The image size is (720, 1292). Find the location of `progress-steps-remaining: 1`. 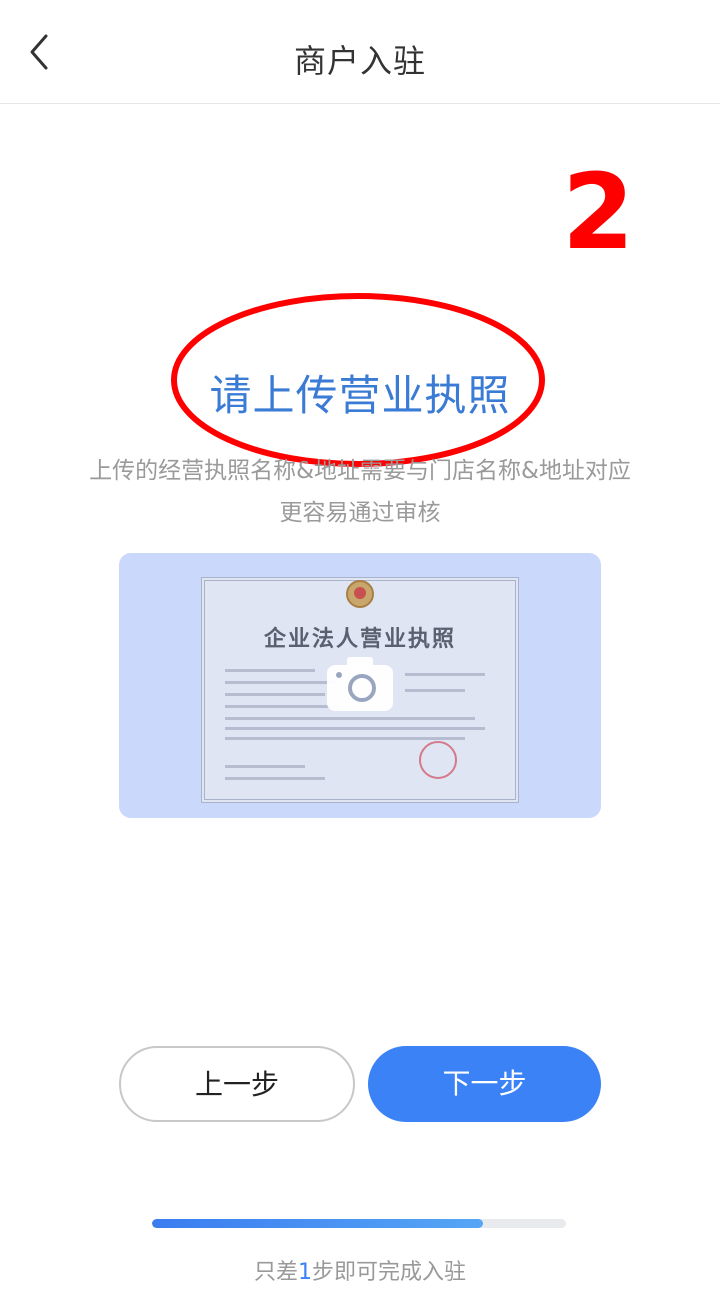

progress-steps-remaining: 1 is located at coordinates (305, 1272).